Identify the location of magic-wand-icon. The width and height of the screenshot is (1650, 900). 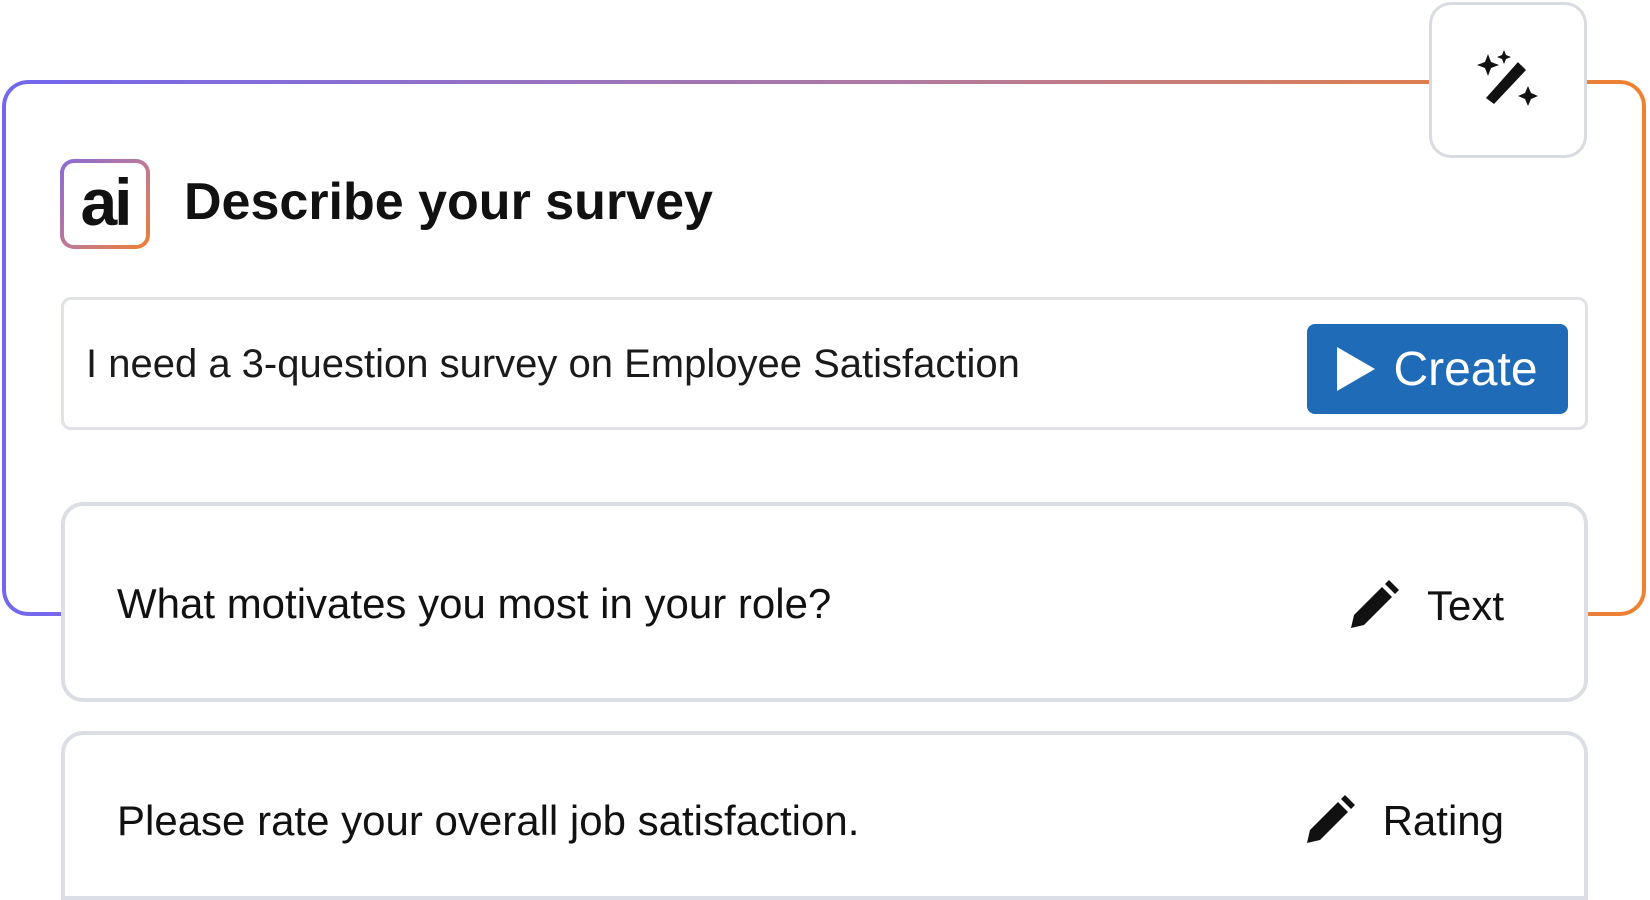
(1507, 78).